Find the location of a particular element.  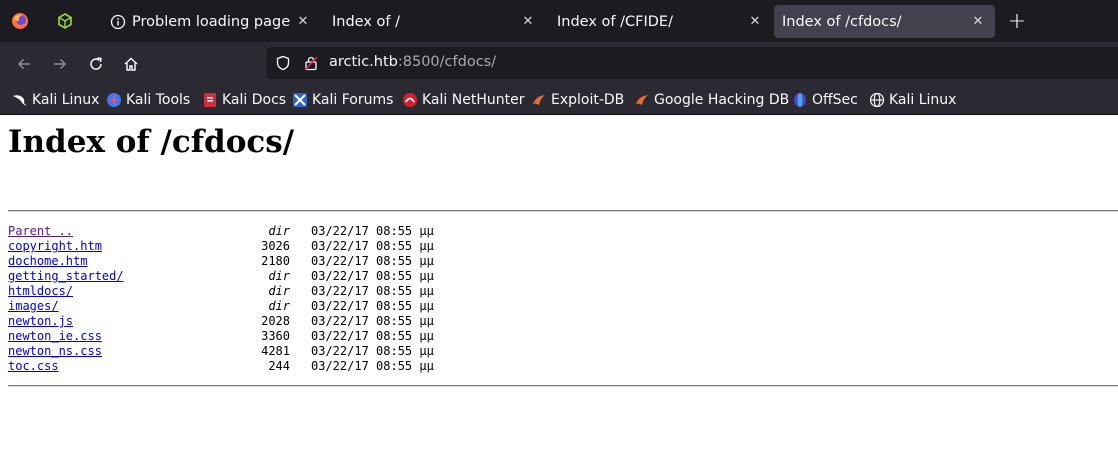

home-icon is located at coordinates (131, 64).